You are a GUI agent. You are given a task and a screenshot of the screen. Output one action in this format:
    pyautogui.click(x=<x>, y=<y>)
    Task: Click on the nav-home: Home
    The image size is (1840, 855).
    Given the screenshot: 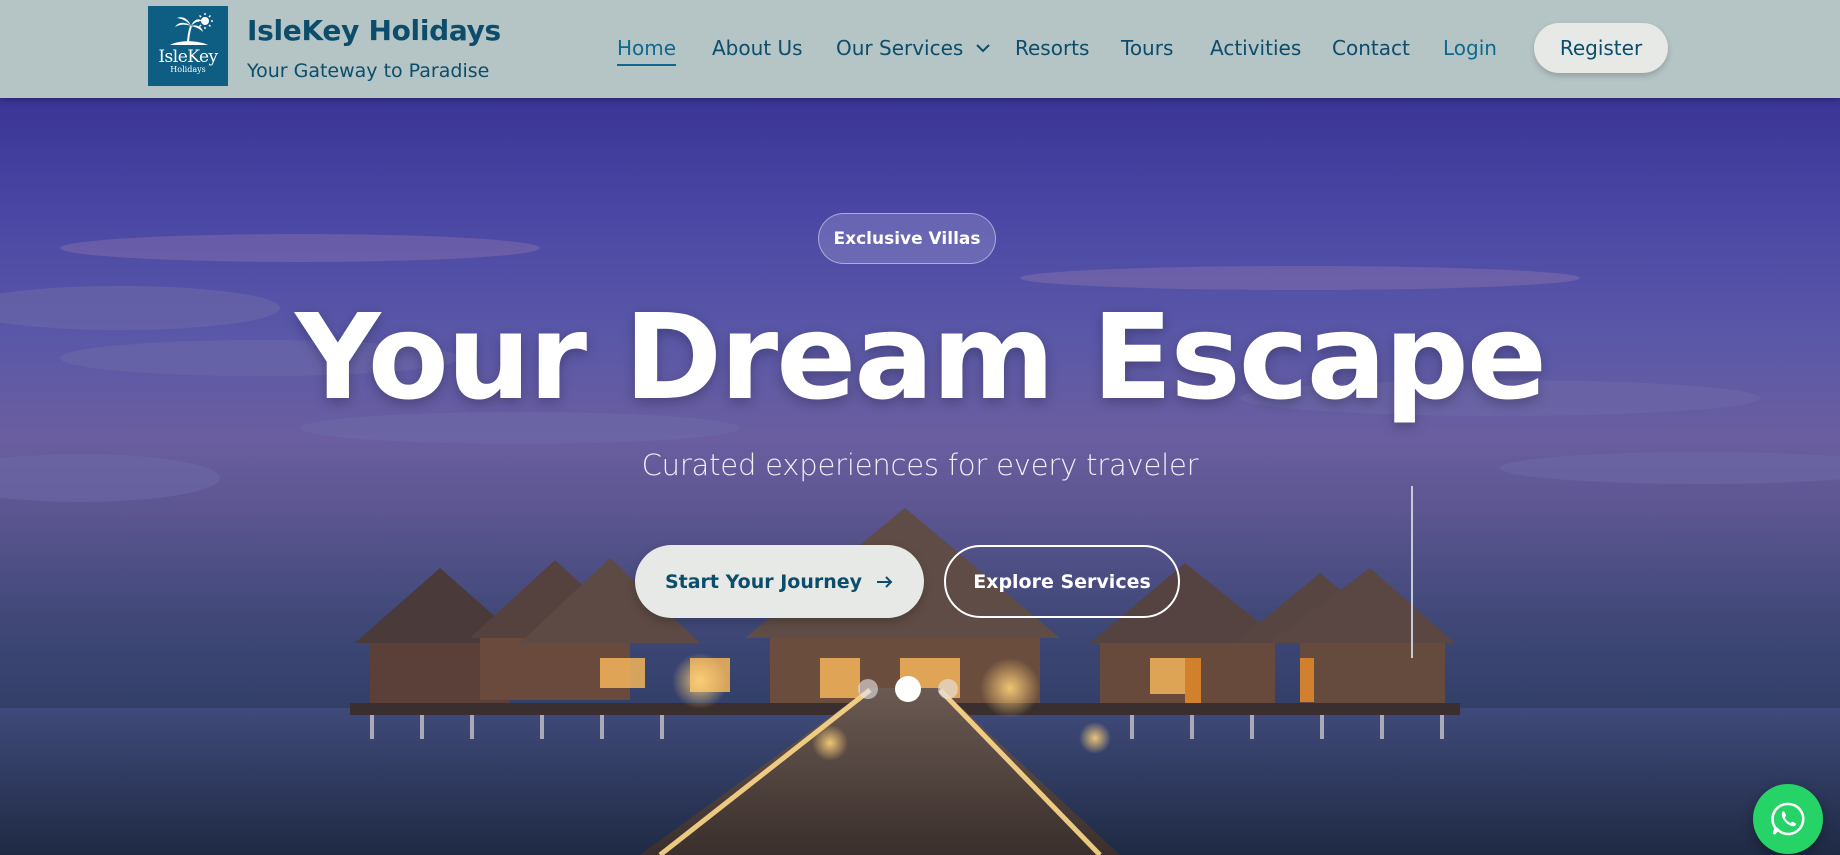 What is the action you would take?
    pyautogui.click(x=647, y=51)
    